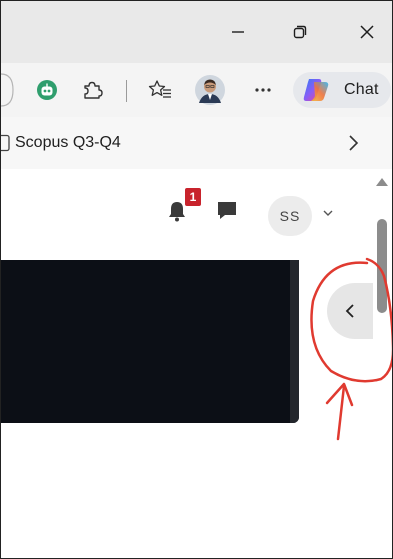 The width and height of the screenshot is (393, 559). I want to click on close-icon, so click(367, 32).